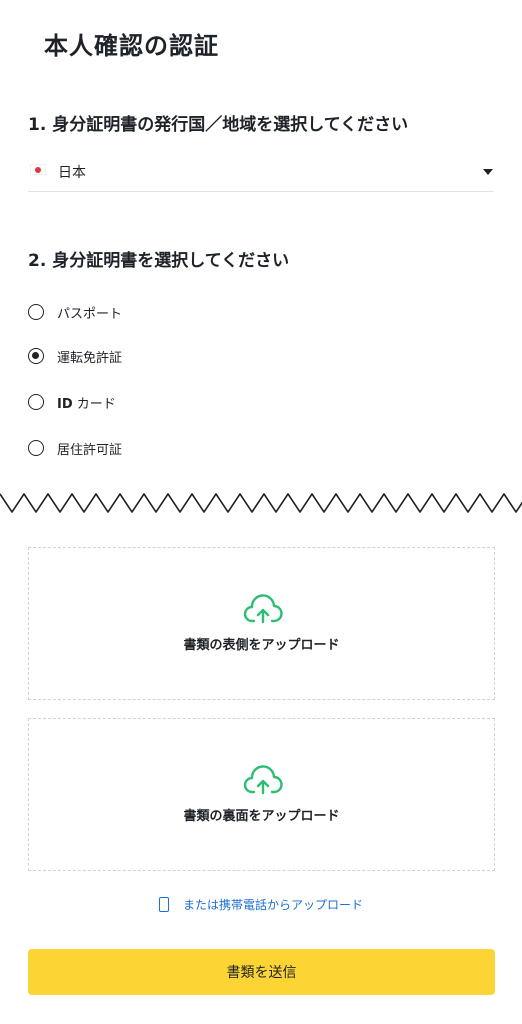 This screenshot has height=1024, width=522. What do you see at coordinates (159, 261) in the screenshot?
I see `section-document-title: 2. 身分証明書を選択してください` at bounding box center [159, 261].